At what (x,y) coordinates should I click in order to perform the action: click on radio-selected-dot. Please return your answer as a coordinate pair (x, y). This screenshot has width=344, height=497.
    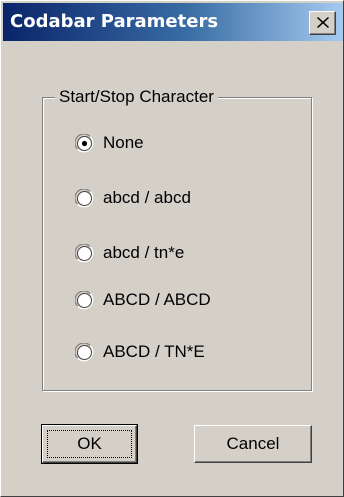
    Looking at the image, I should click on (84, 143).